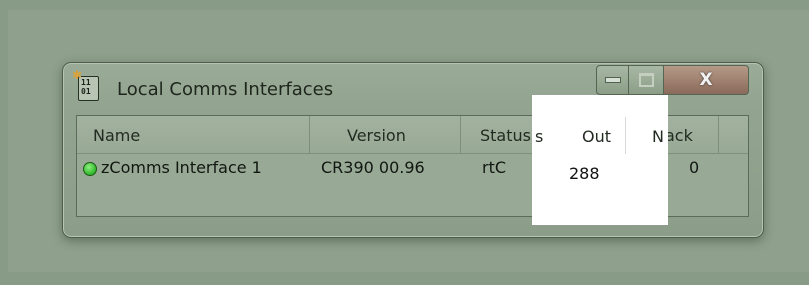  I want to click on minimize-icon, so click(612, 80).